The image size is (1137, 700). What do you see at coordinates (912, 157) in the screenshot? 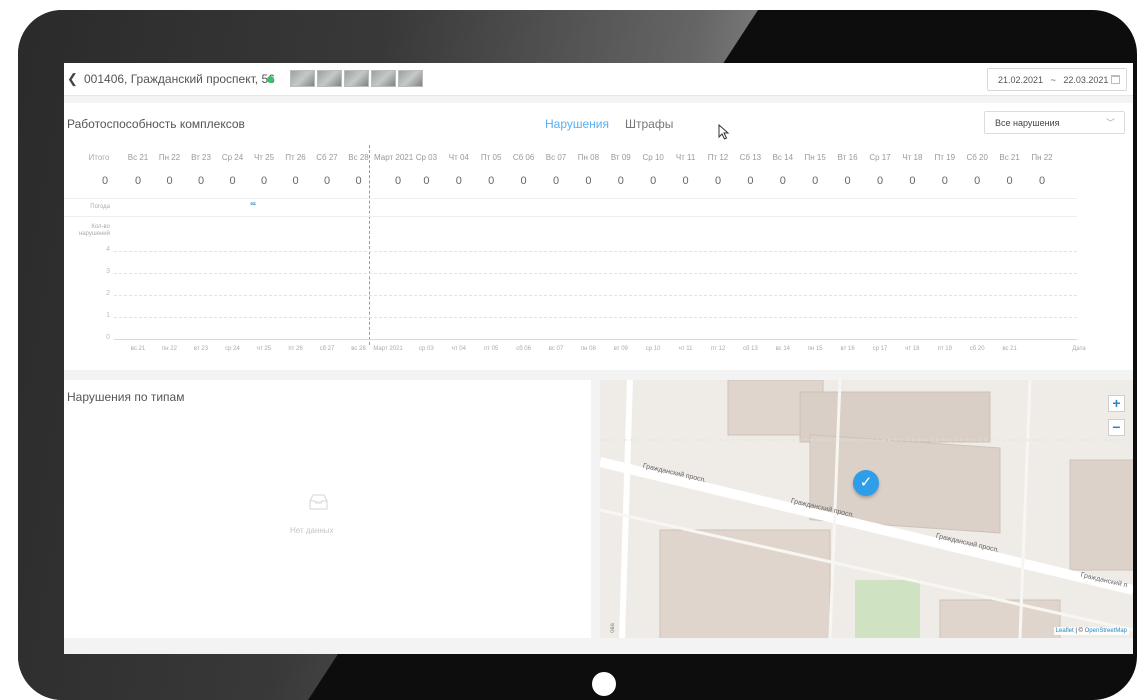
I see `day-header: Чт 18` at bounding box center [912, 157].